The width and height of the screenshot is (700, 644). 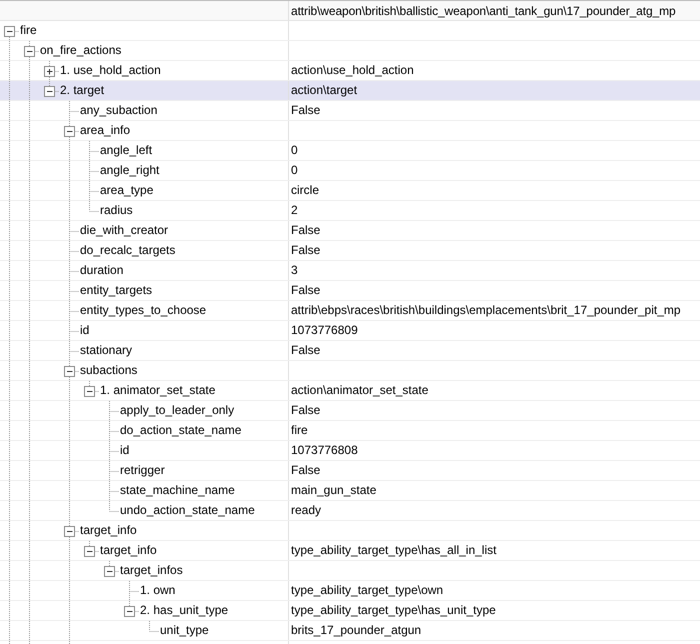 I want to click on tree-row: fire, so click(x=350, y=31).